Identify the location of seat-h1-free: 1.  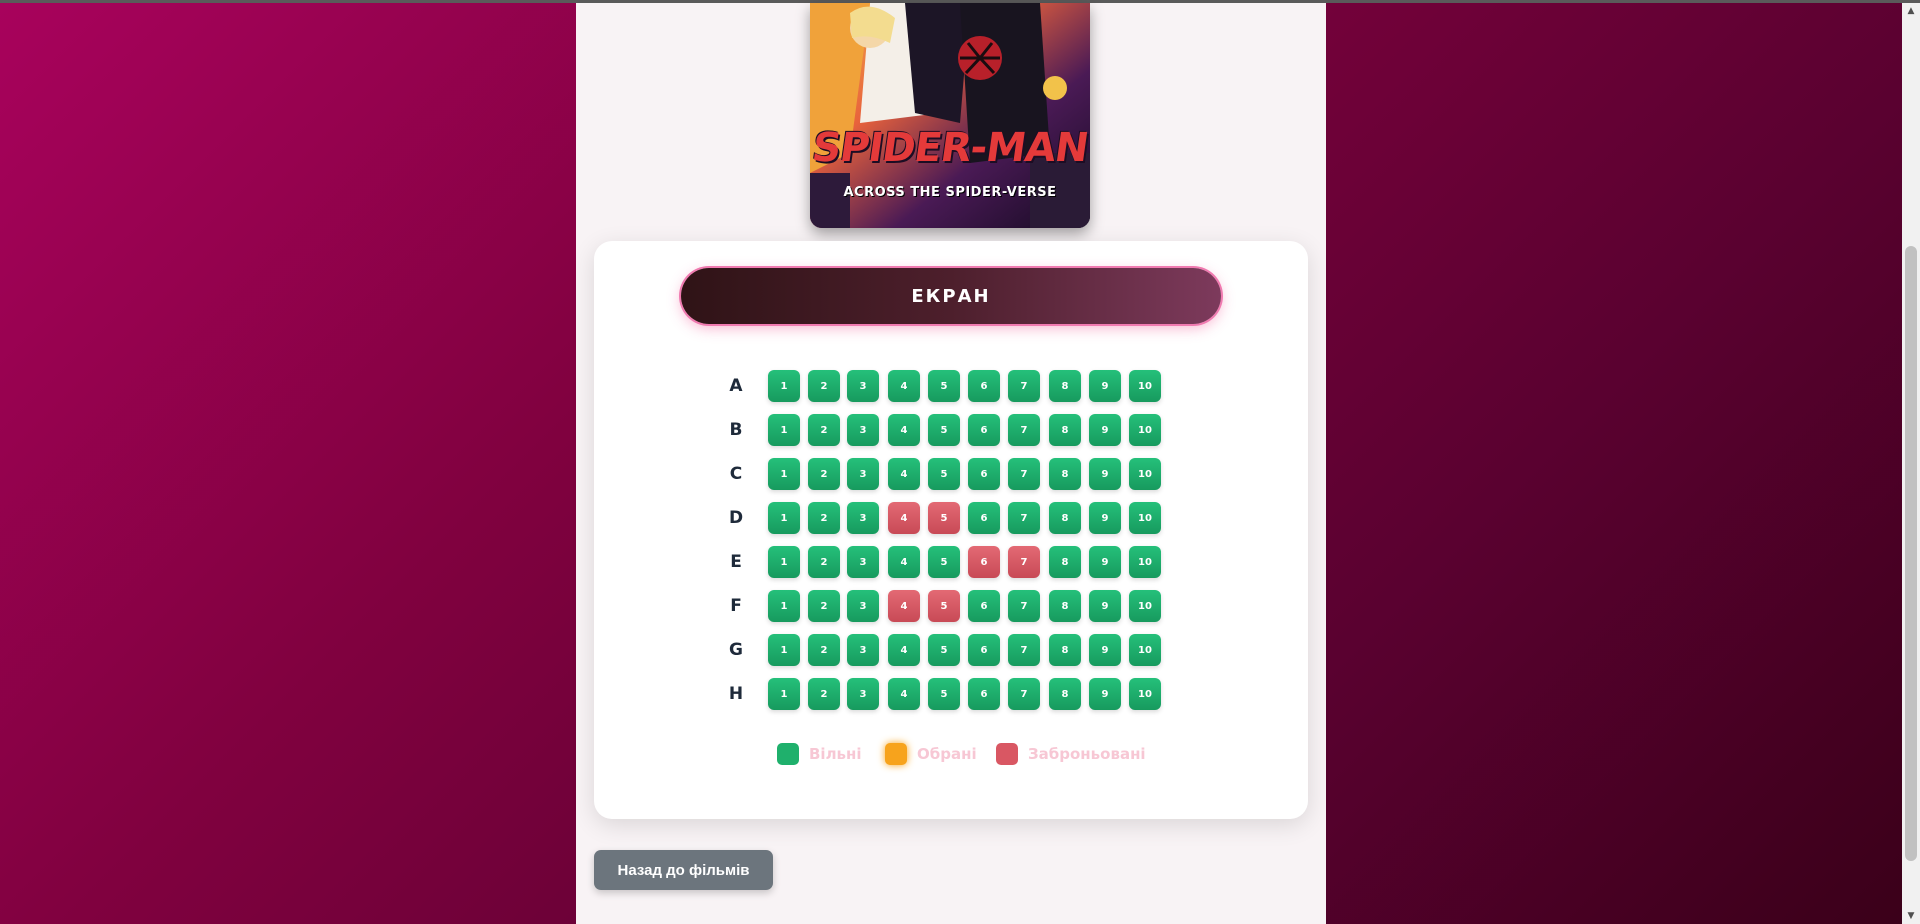
(784, 694).